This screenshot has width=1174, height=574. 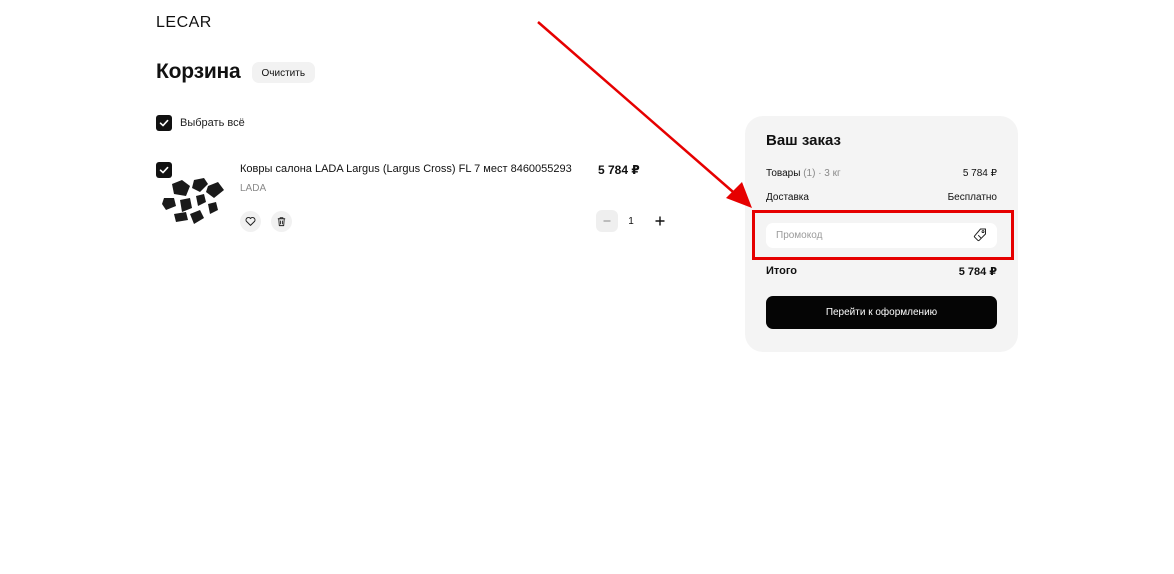 I want to click on goods-label-group: Товары (1) · 3 кг, so click(x=803, y=173).